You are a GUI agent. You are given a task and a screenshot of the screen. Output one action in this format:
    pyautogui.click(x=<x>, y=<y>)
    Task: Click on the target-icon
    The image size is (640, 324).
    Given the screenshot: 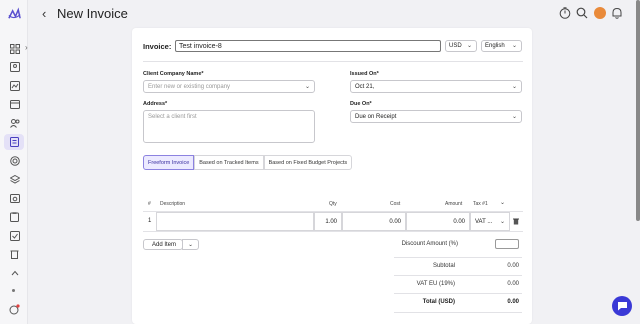 What is the action you would take?
    pyautogui.click(x=14, y=160)
    